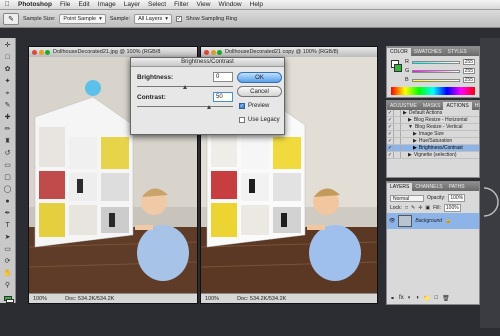 The width and height of the screenshot is (500, 336). What do you see at coordinates (436, 71) in the screenshot?
I see `channel-g-slider` at bounding box center [436, 71].